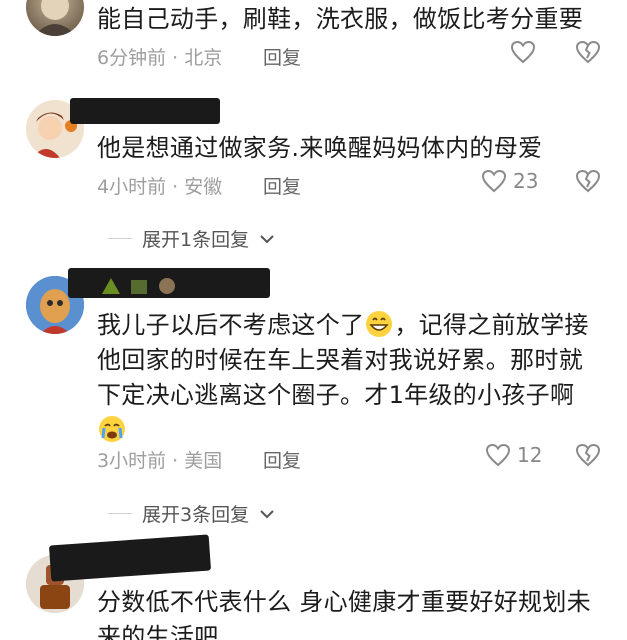 The height and width of the screenshot is (640, 627). What do you see at coordinates (513, 455) in the screenshot?
I see `like-button: 12` at bounding box center [513, 455].